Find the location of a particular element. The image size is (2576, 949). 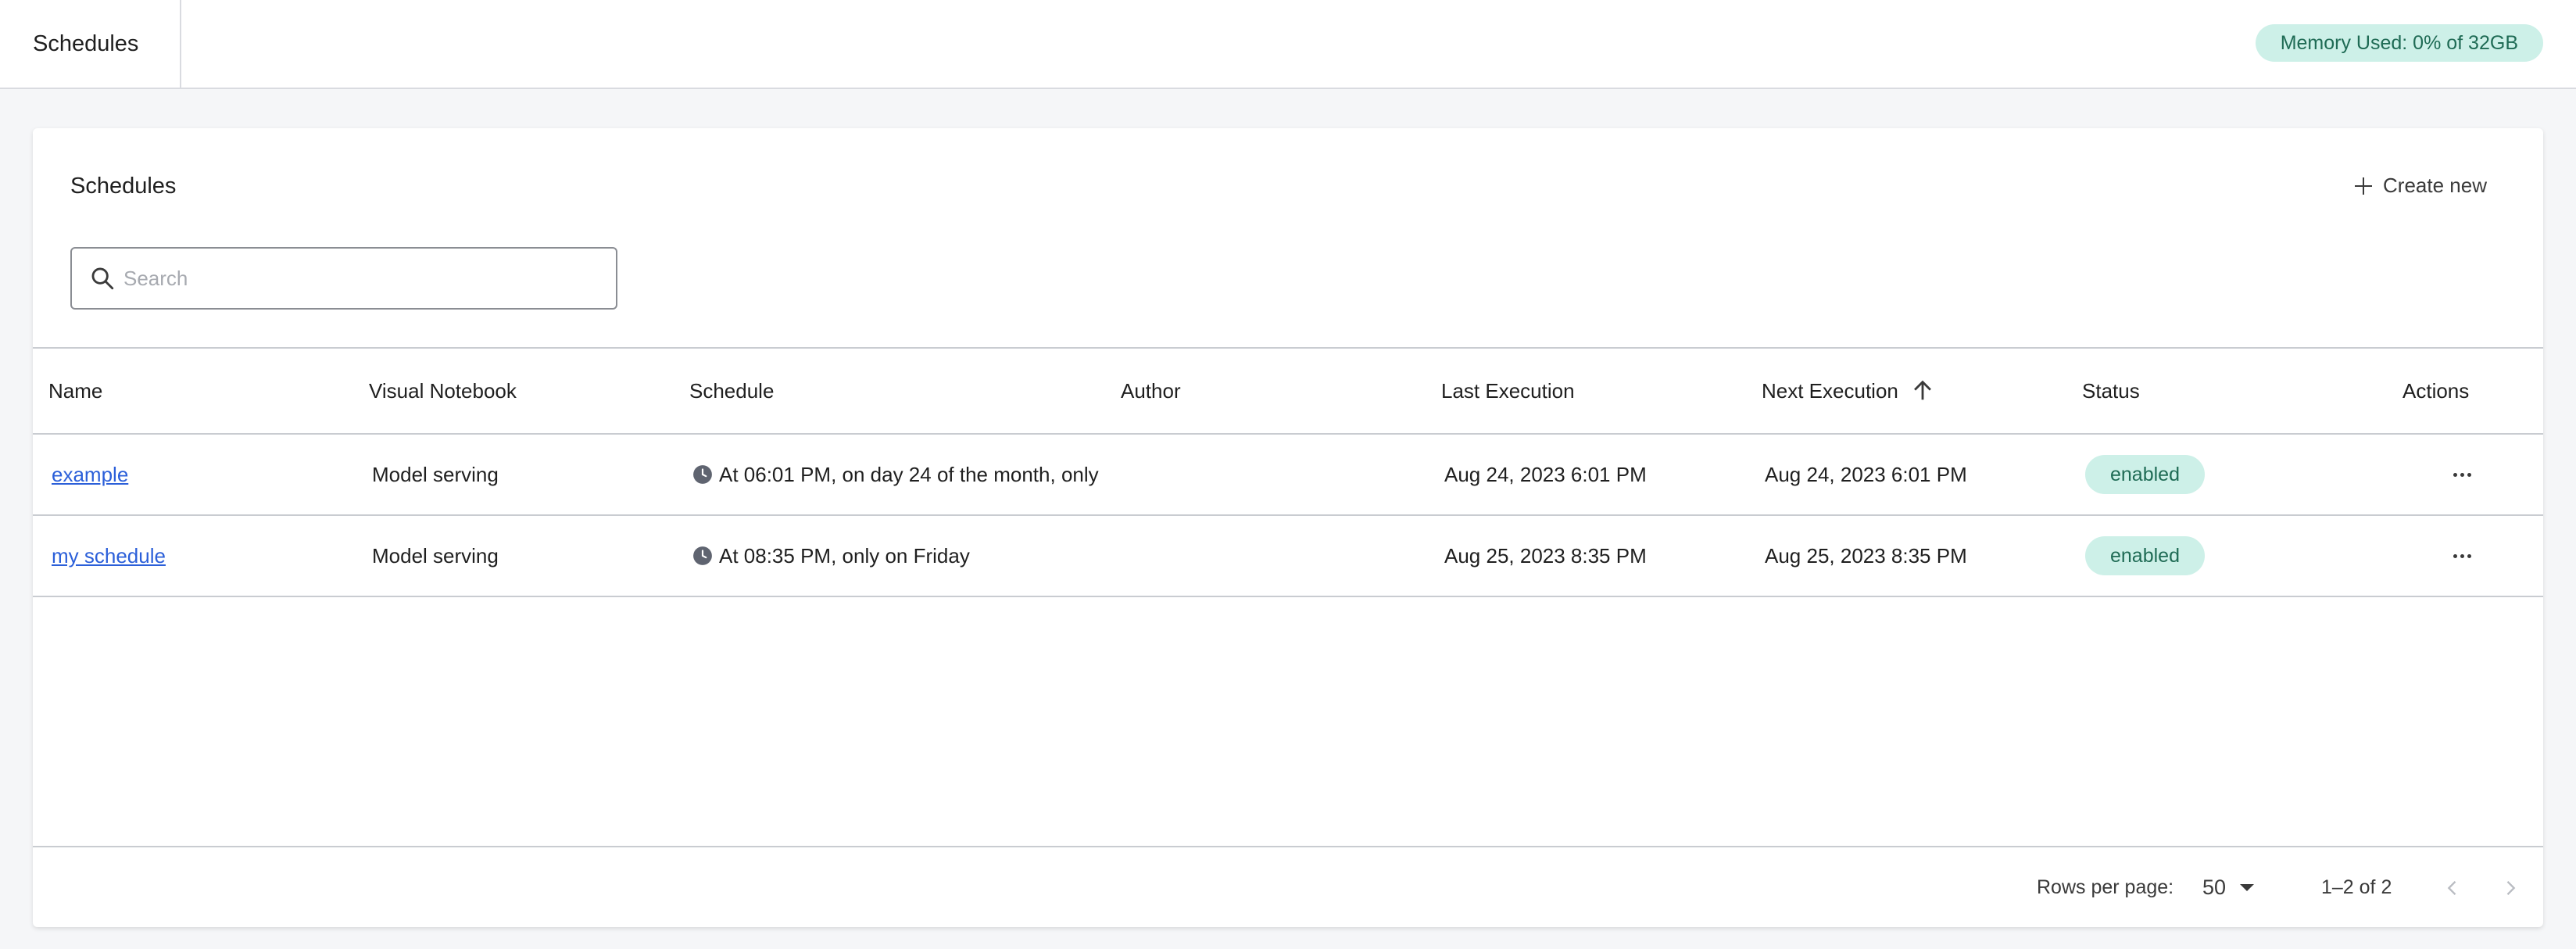

create-new-button: Create new is located at coordinates (2421, 186).